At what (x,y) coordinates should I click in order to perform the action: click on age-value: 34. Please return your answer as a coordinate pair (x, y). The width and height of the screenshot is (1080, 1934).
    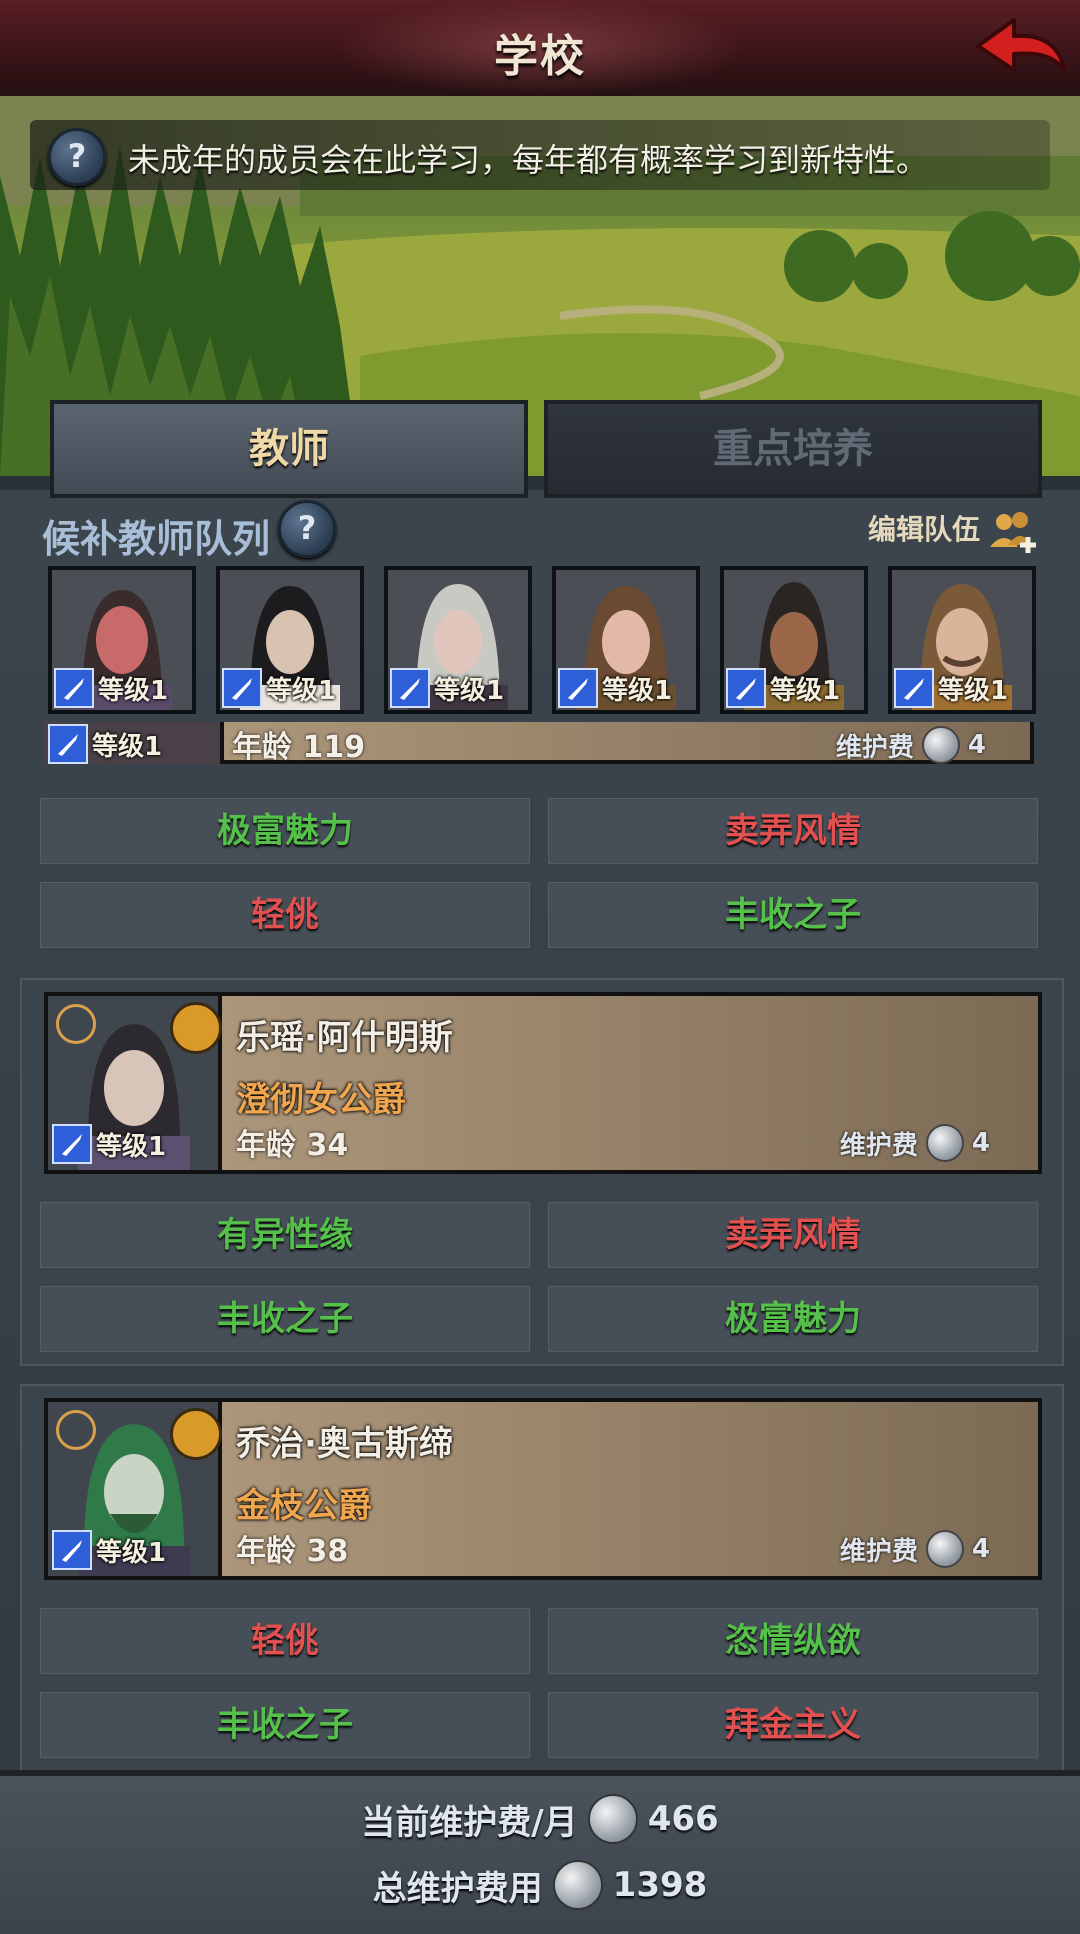
    Looking at the image, I should click on (327, 1145).